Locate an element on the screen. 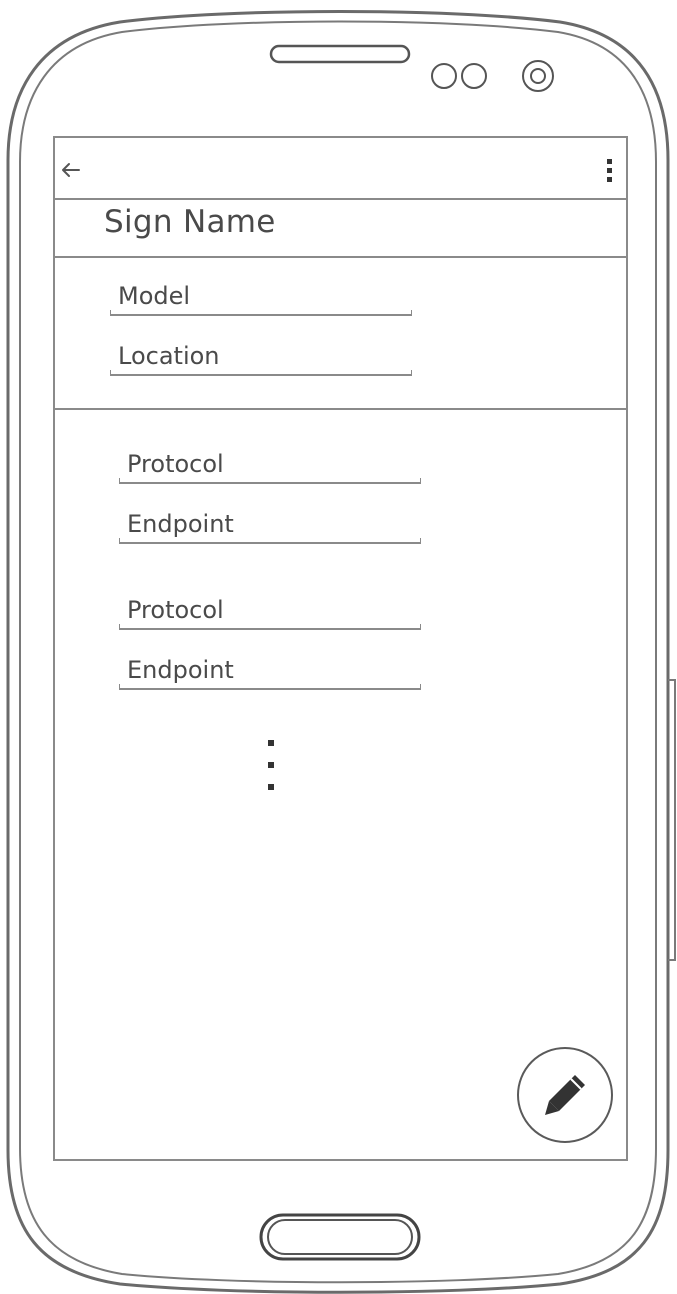 The height and width of the screenshot is (1294, 677). pencil-icon is located at coordinates (565, 1095).